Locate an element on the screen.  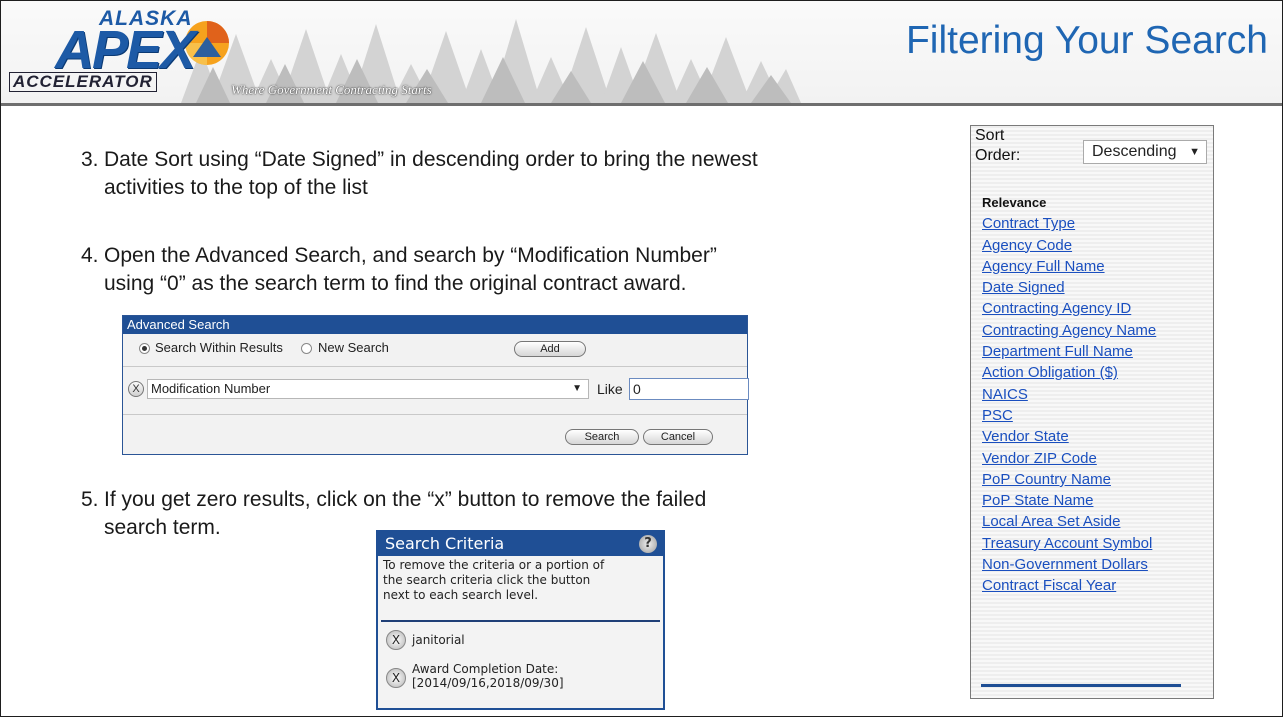
search-criteria-title: Search Criteria is located at coordinates (445, 543).